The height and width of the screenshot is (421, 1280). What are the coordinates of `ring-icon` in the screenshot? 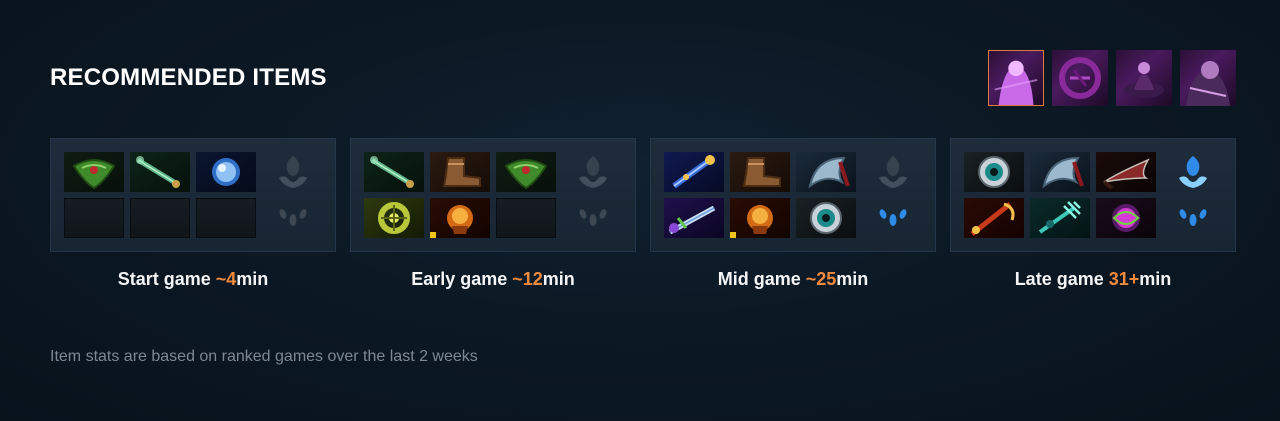 It's located at (394, 218).